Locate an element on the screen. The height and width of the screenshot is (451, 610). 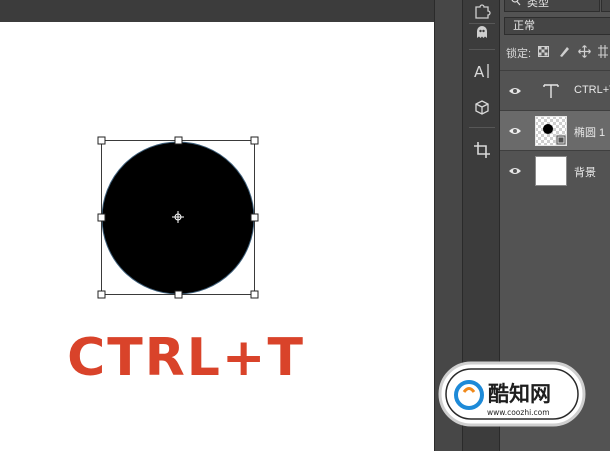
character-icon: A is located at coordinates (482, 71).